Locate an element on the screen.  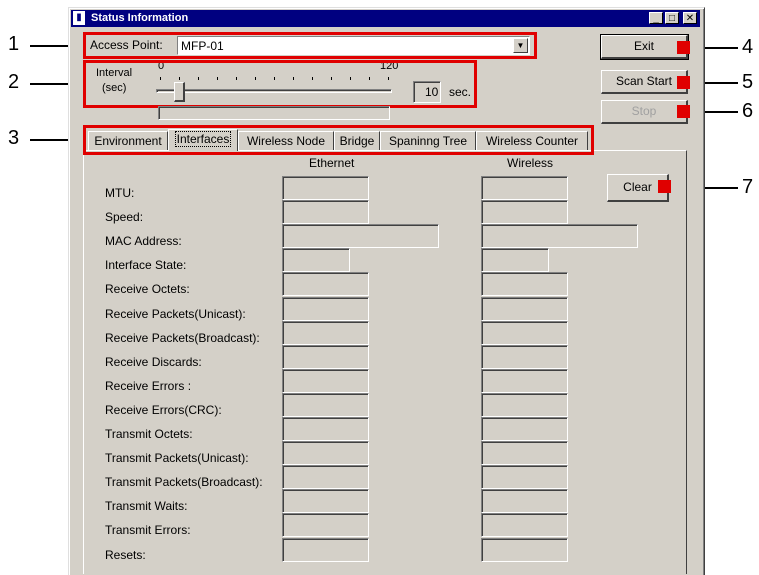
scan-start-button: Scan Start is located at coordinates (644, 82).